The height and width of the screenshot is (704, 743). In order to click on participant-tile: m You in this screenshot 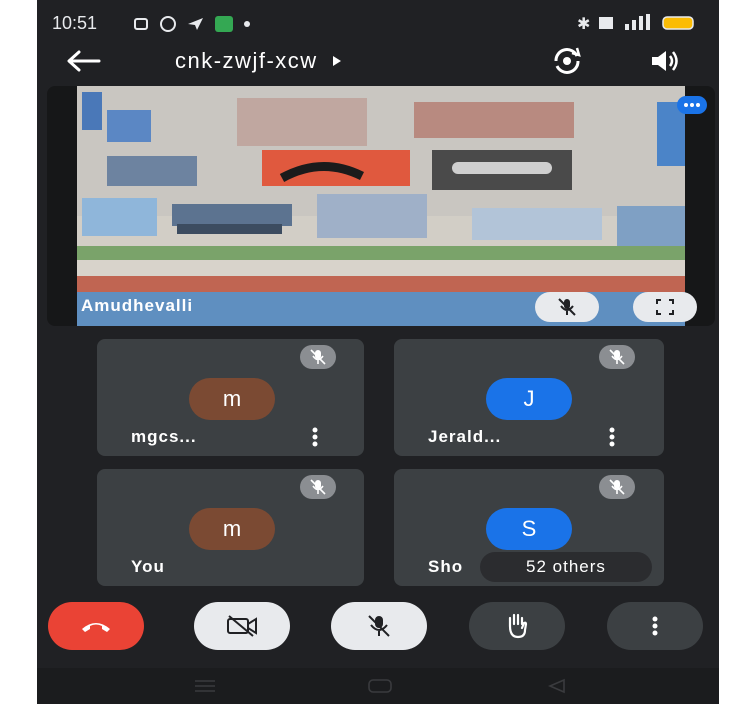, I will do `click(230, 527)`.